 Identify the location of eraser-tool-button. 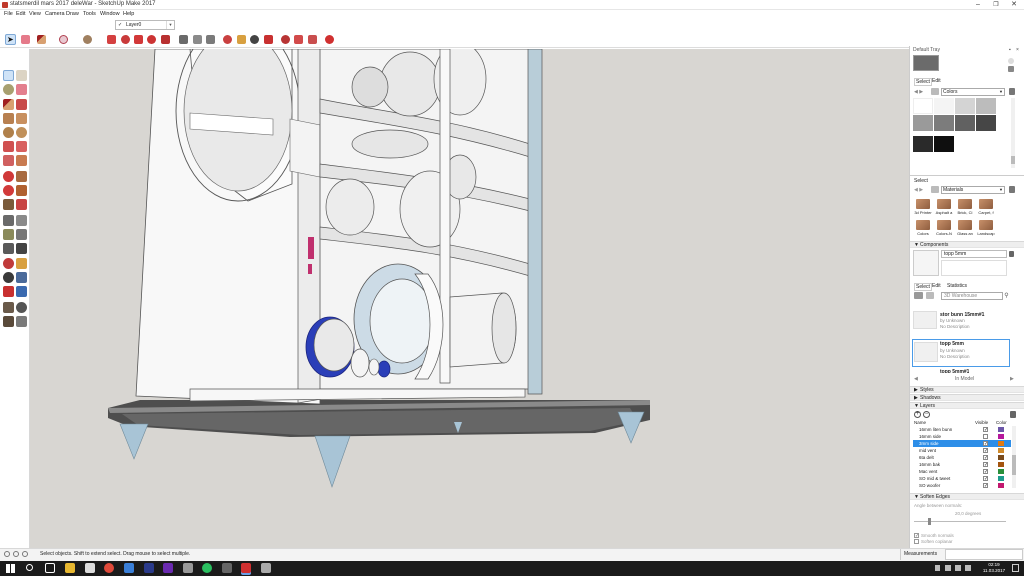
(25, 39).